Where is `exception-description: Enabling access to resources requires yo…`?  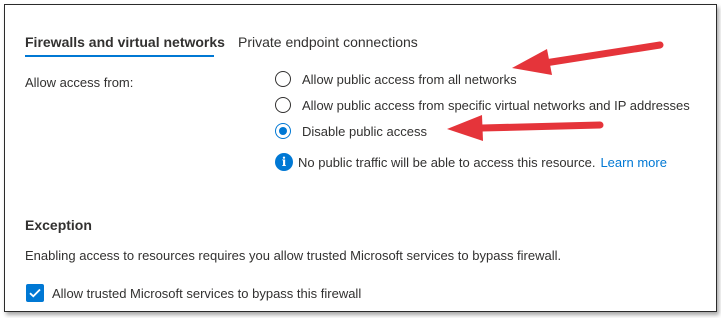 exception-description: Enabling access to resources requires yo… is located at coordinates (293, 255).